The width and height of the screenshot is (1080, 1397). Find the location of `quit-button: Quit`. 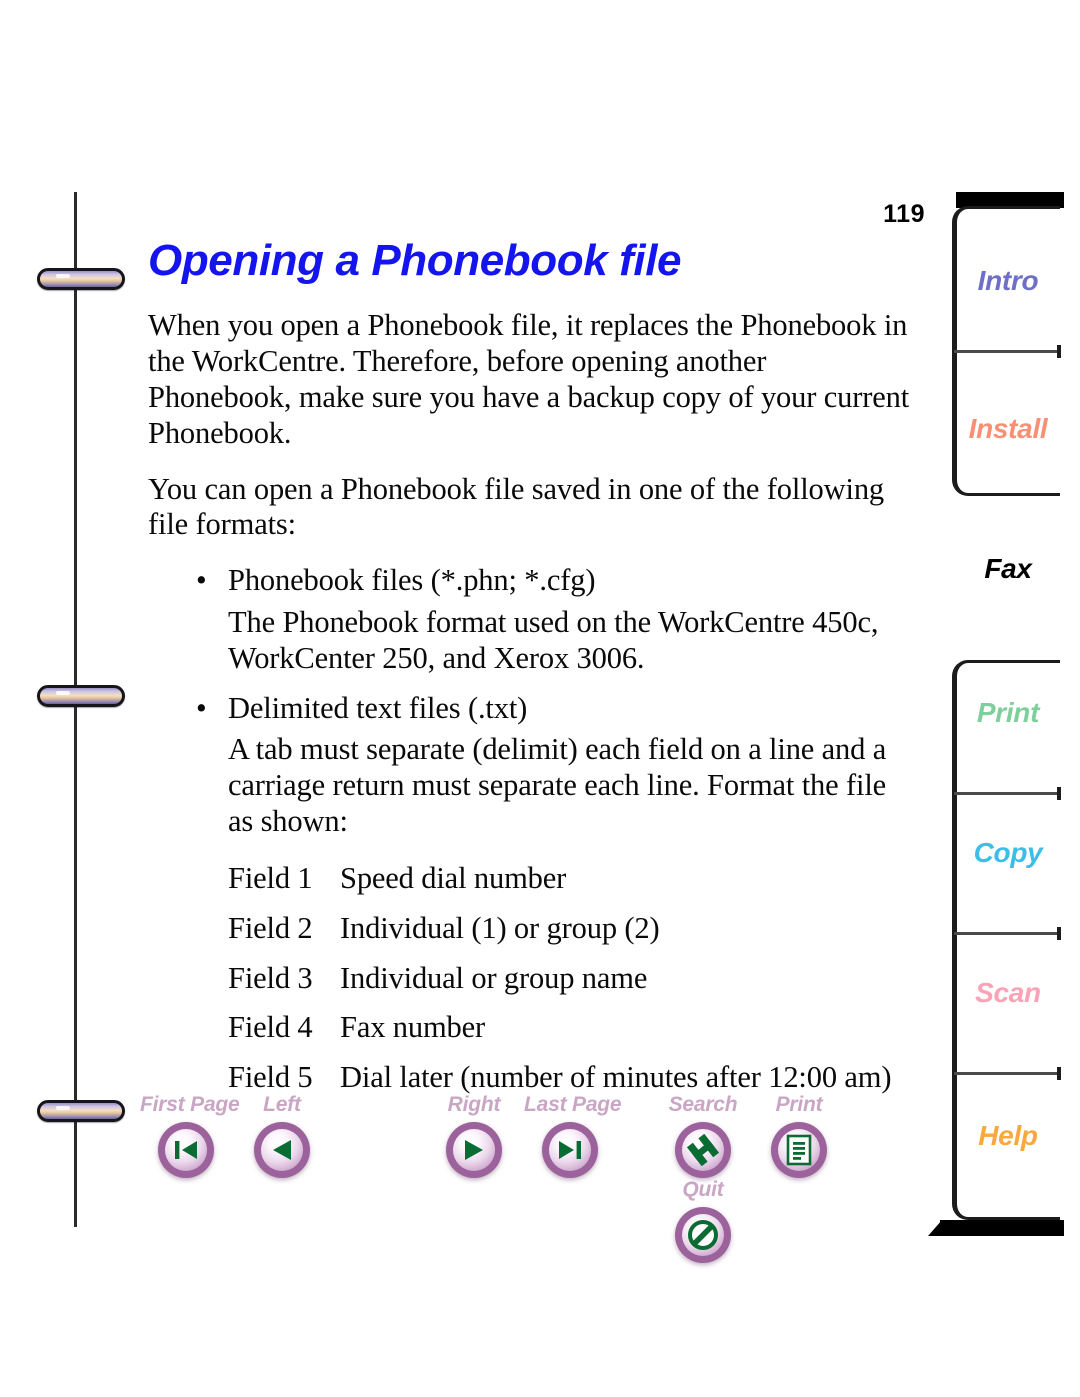

quit-button: Quit is located at coordinates (703, 1220).